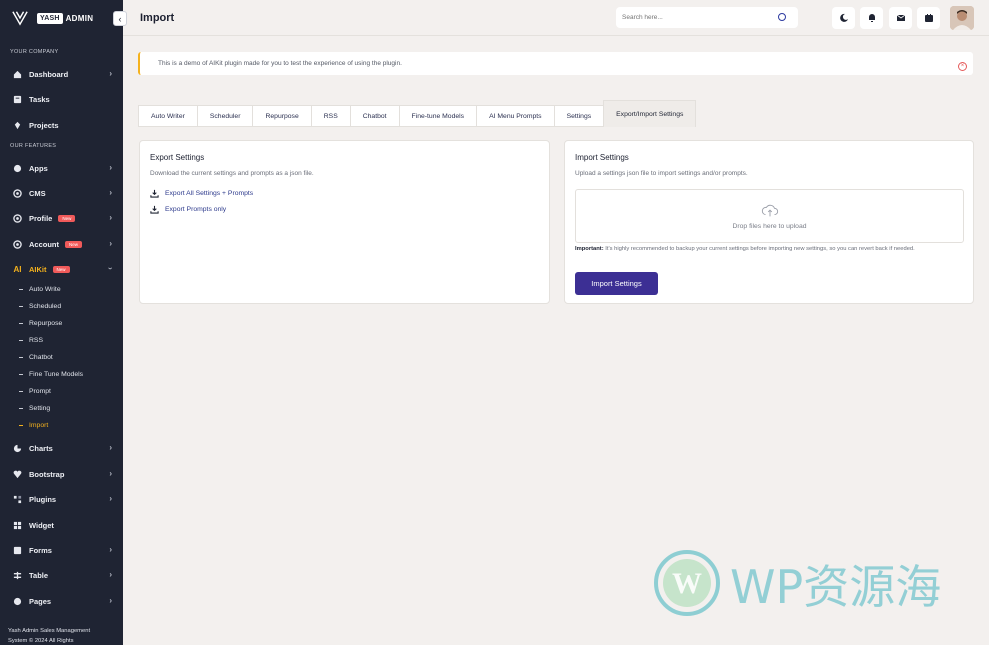  I want to click on account-icon, so click(17, 244).